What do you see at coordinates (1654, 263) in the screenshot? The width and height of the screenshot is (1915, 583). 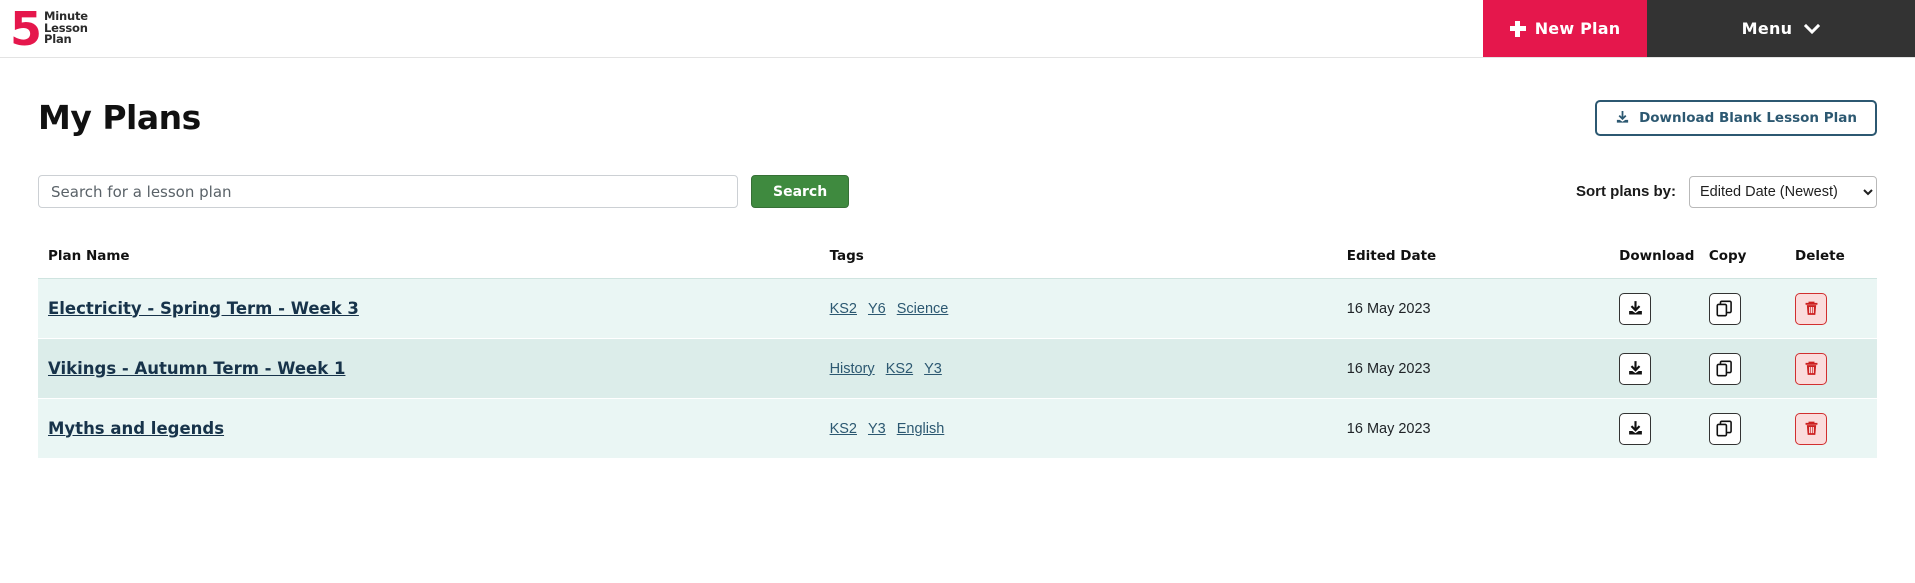 I see `header-download: Download` at bounding box center [1654, 263].